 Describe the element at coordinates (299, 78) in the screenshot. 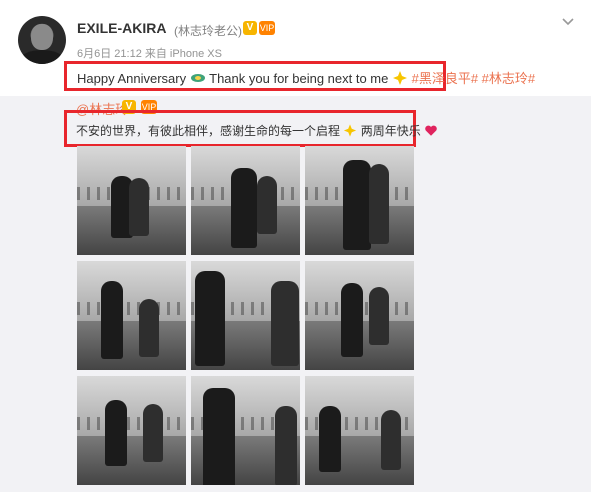

I see `post-text-part2: Thank you for being next to me` at that location.